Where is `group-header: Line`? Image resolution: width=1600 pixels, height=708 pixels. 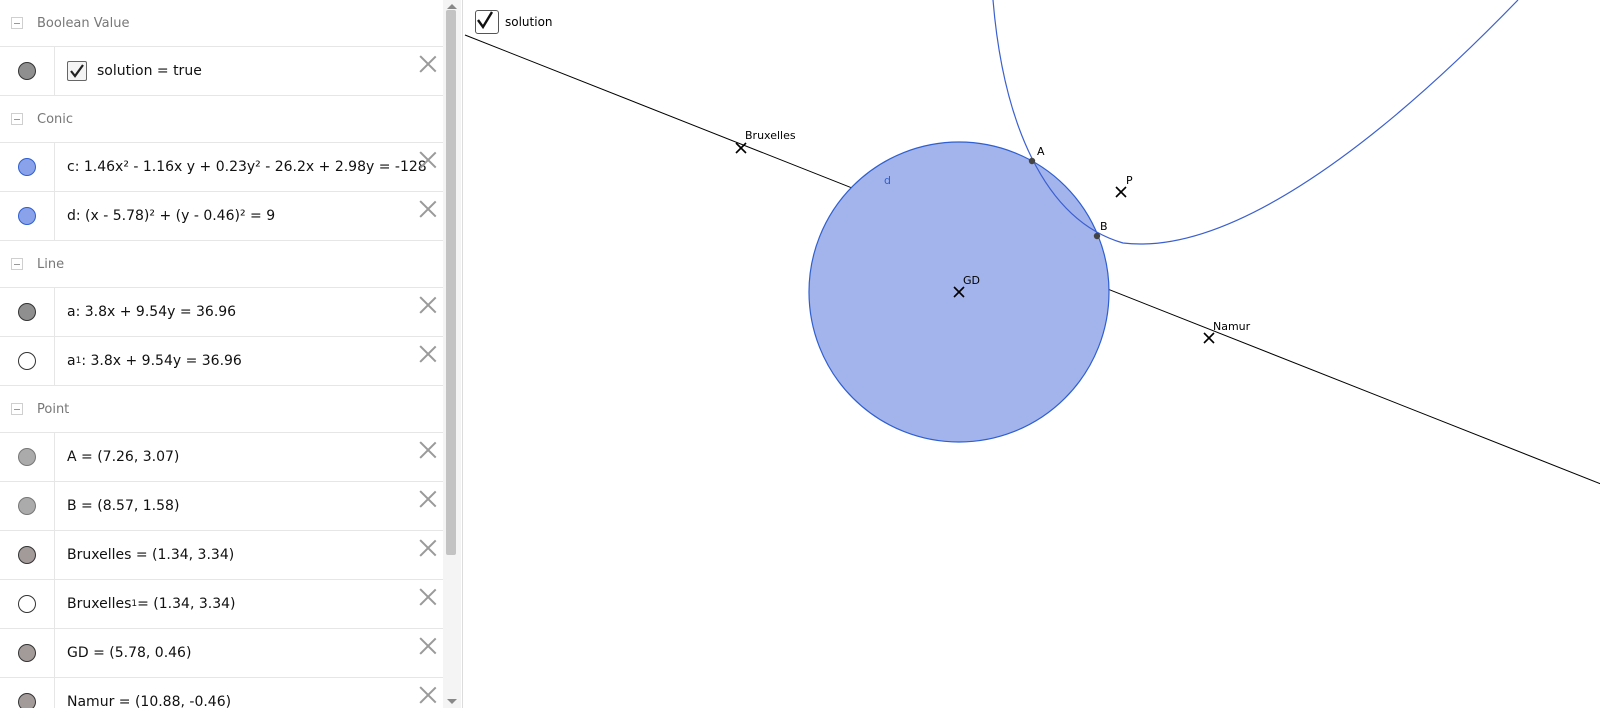 group-header: Line is located at coordinates (221, 264).